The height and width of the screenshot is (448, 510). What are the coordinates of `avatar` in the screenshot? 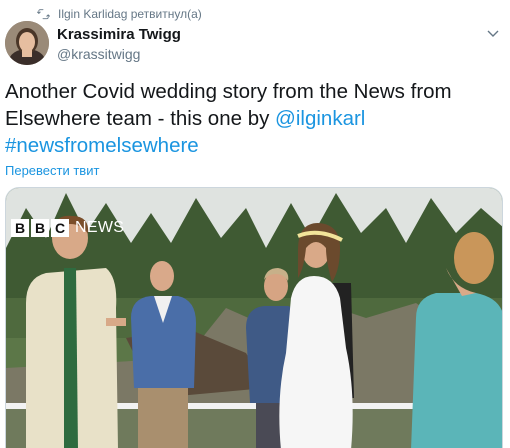 It's located at (27, 43).